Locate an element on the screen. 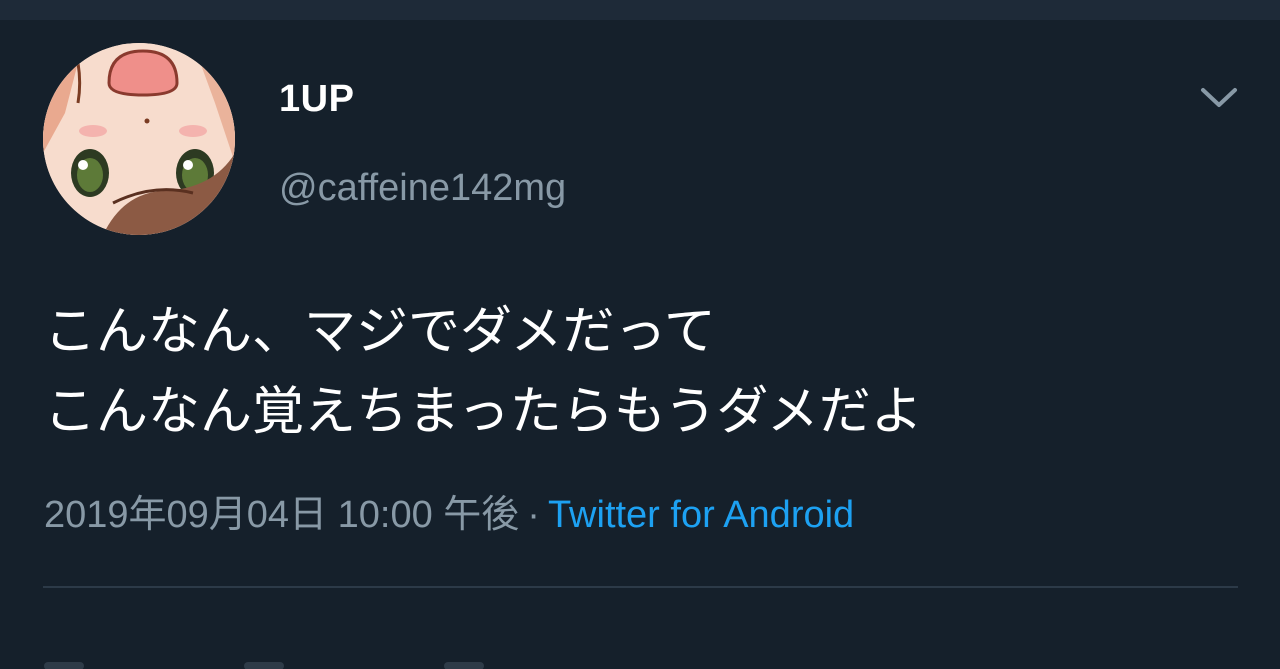 Image resolution: width=1280 pixels, height=669 pixels. display-name: 1UP is located at coordinates (316, 99).